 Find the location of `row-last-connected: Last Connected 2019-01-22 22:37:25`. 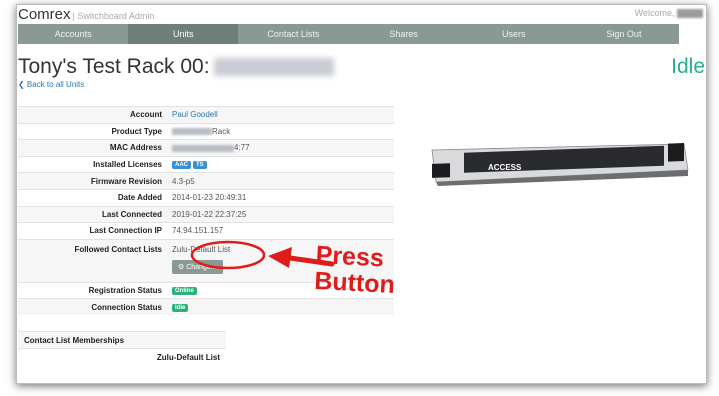

row-last-connected: Last Connected 2019-01-22 22:37:25 is located at coordinates (206, 214).